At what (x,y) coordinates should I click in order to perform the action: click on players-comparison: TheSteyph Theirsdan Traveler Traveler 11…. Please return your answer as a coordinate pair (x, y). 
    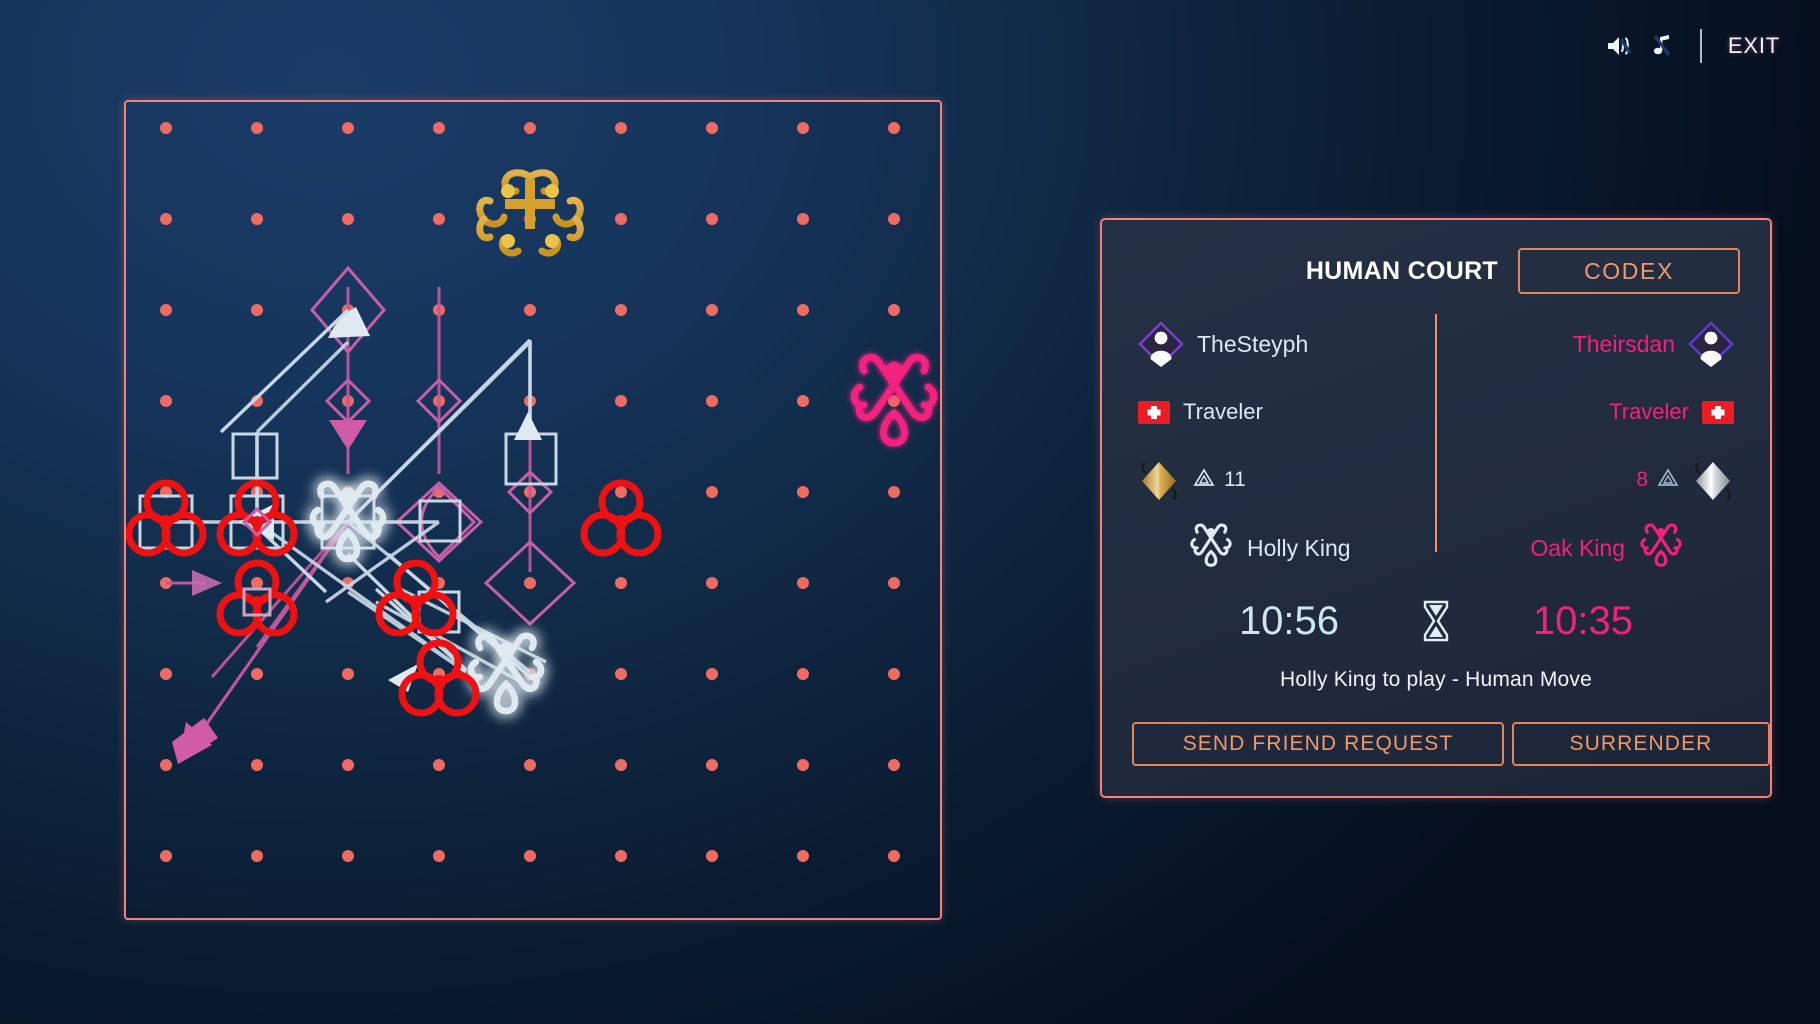
    Looking at the image, I should click on (1436, 446).